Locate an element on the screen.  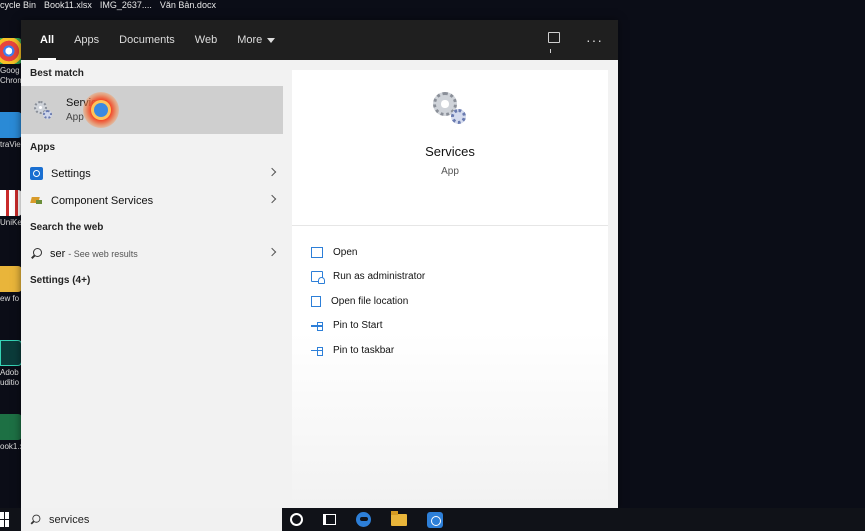
tab-web: Web is located at coordinates (206, 40).